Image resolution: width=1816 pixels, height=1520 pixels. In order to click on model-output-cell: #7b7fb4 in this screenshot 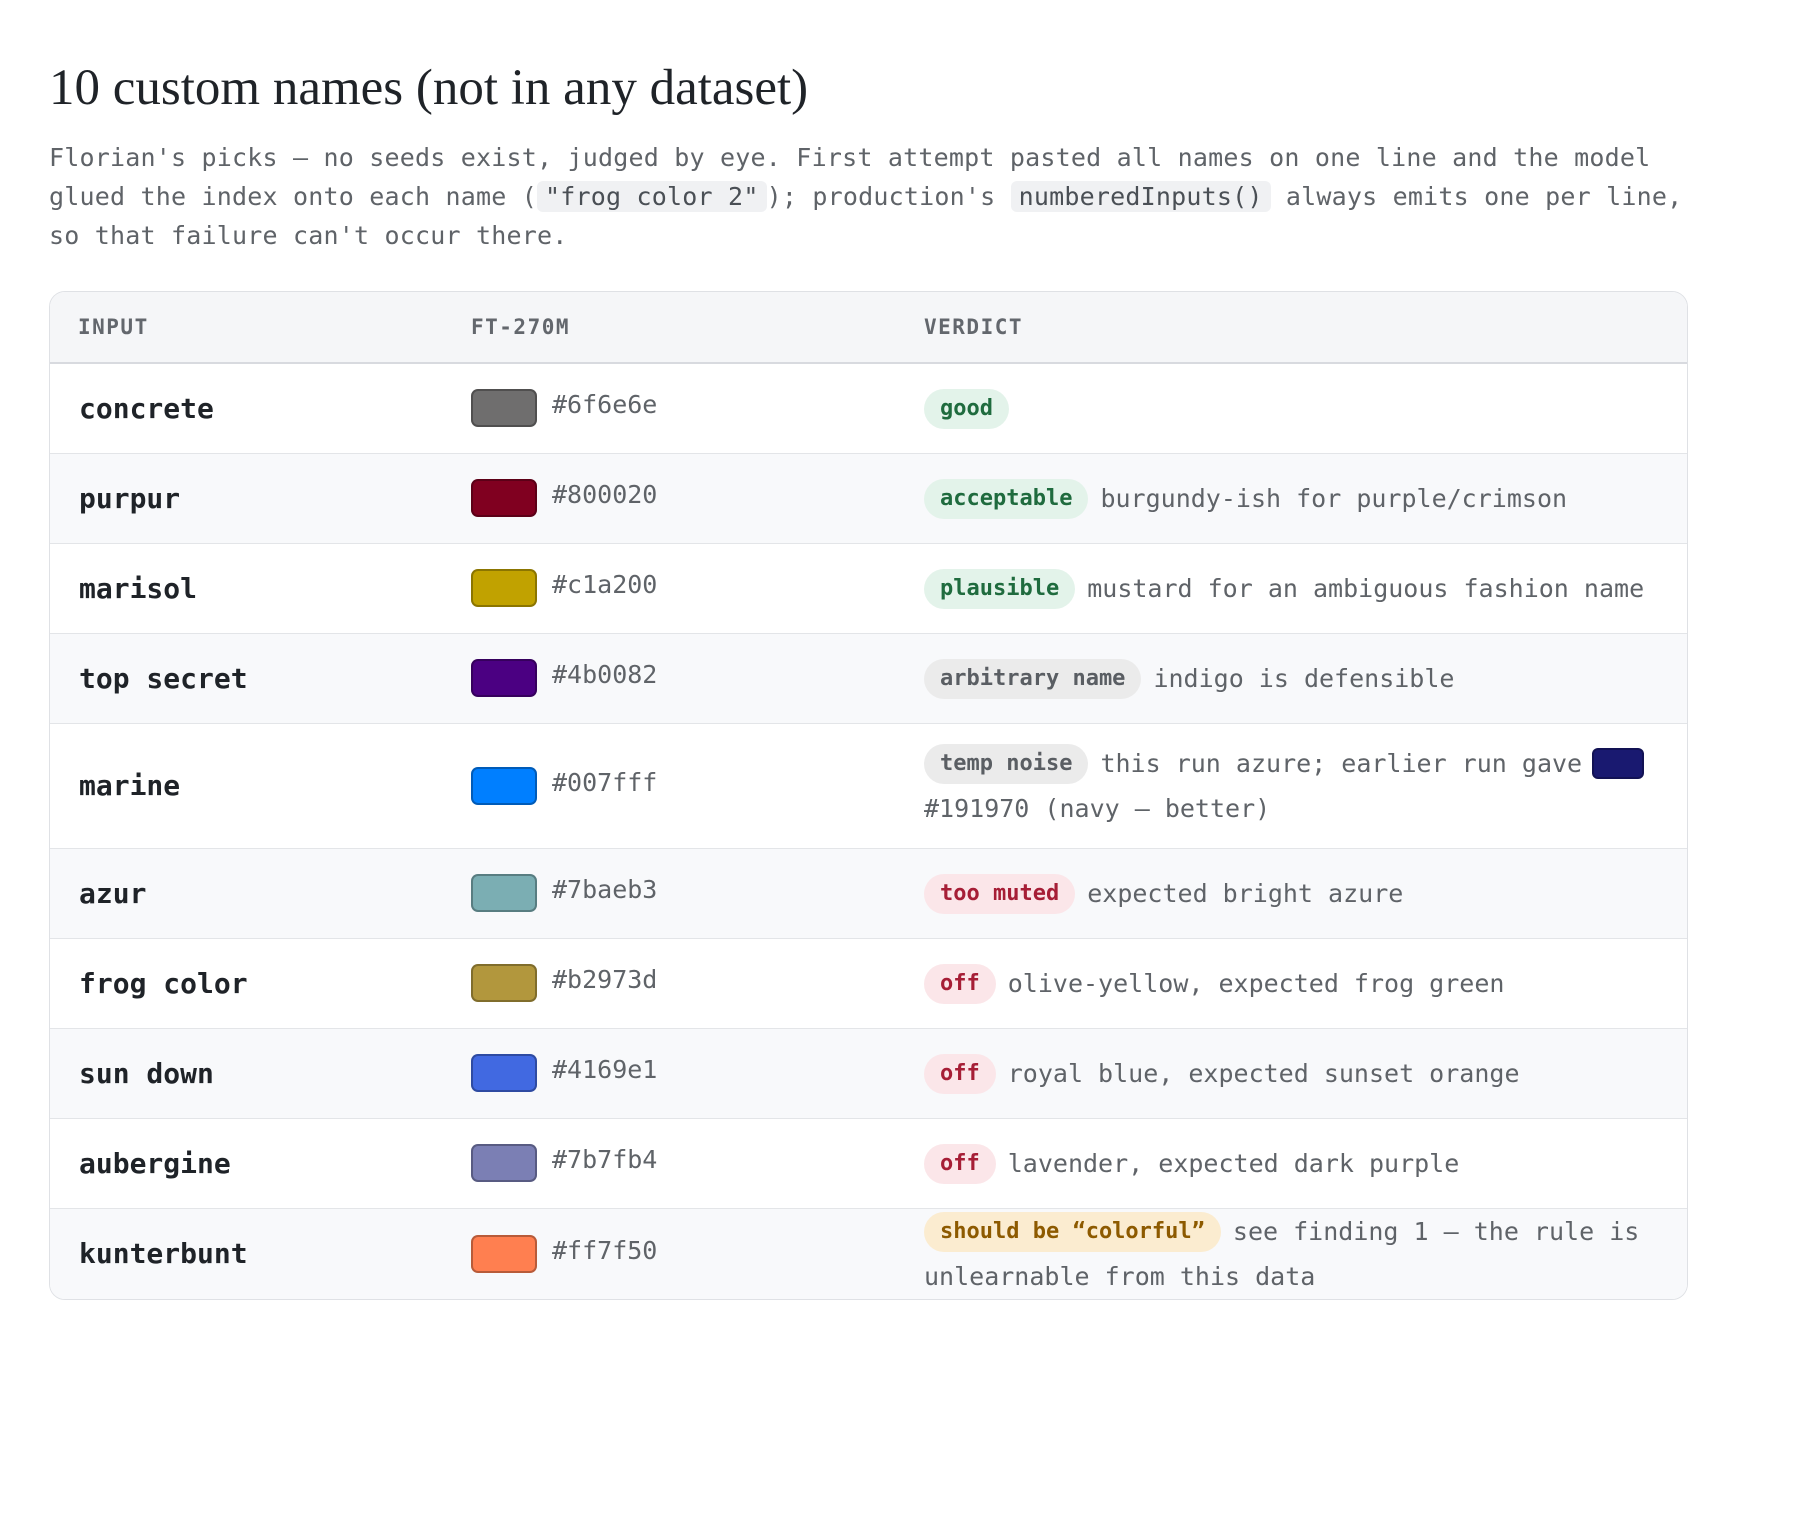, I will do `click(669, 1162)`.